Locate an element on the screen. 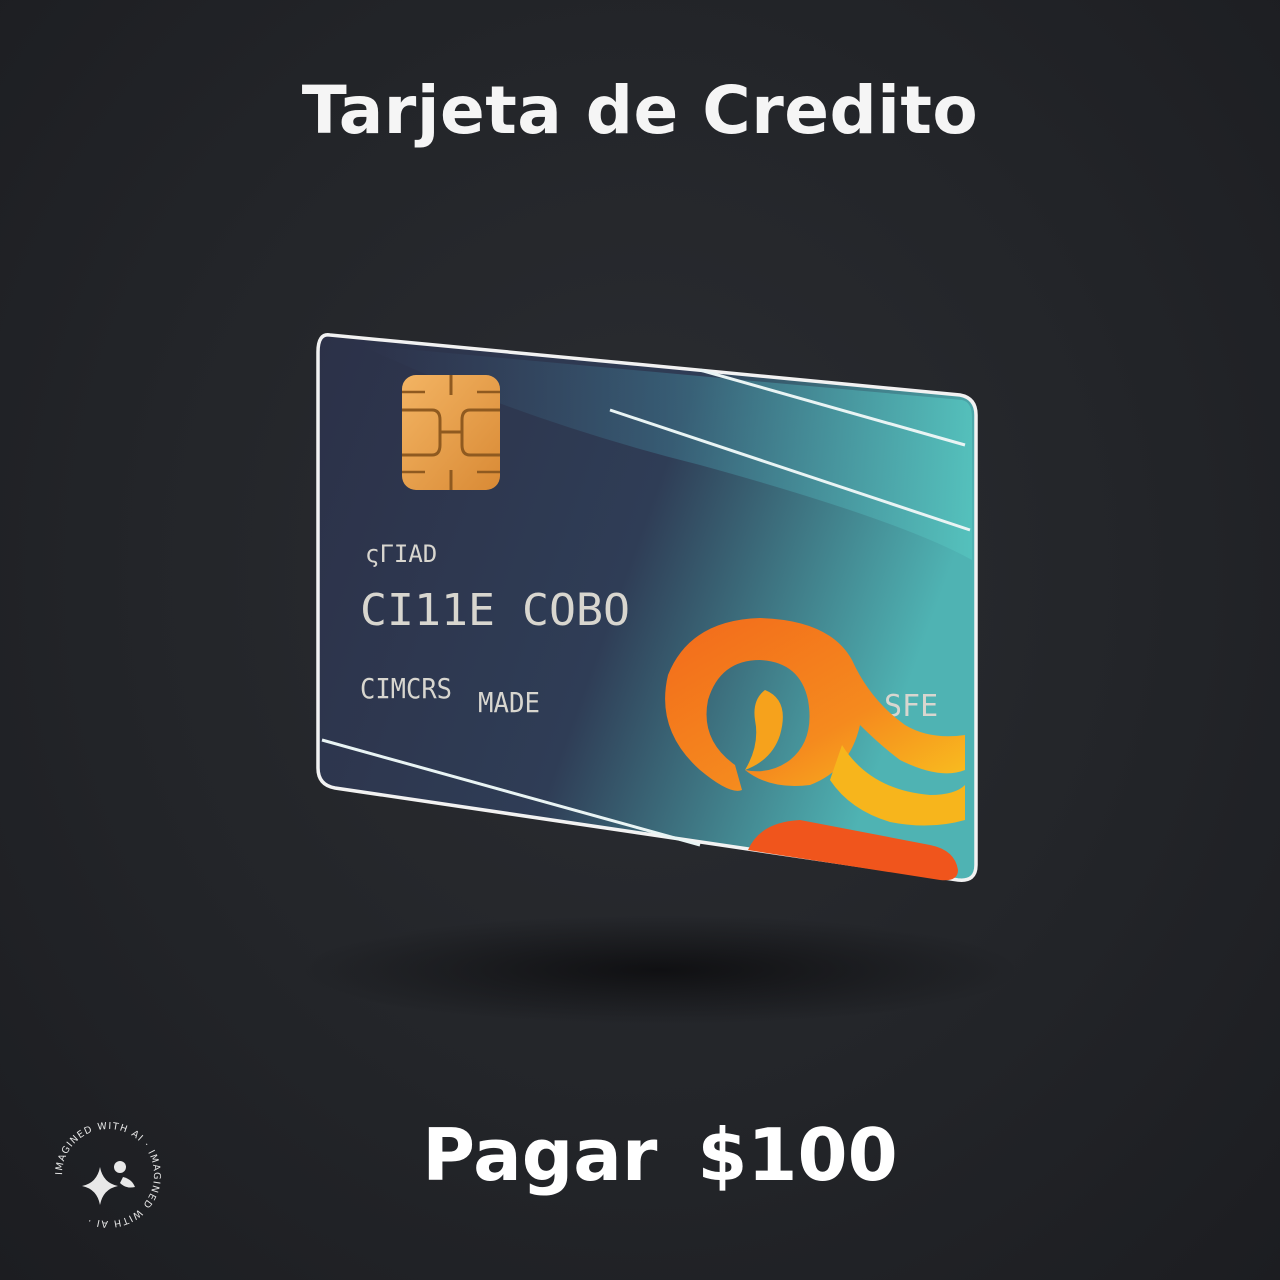  chip-icon is located at coordinates (451, 432).